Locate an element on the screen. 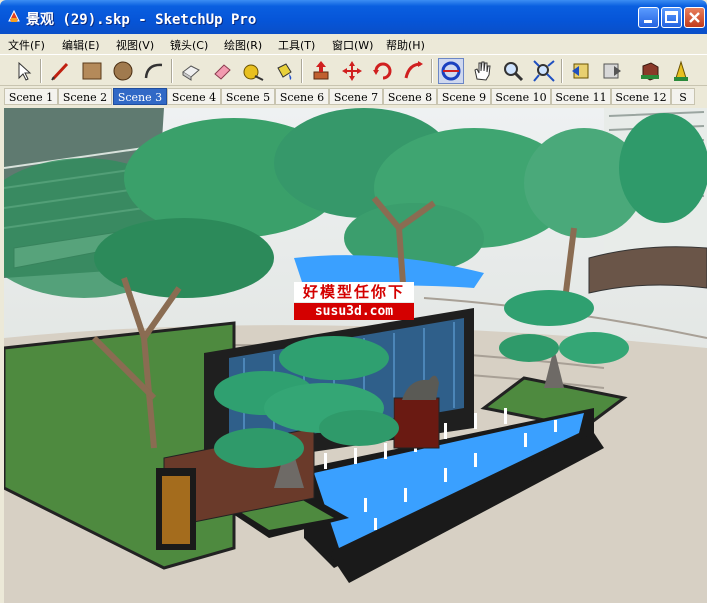  rotate-icon is located at coordinates (382, 71).